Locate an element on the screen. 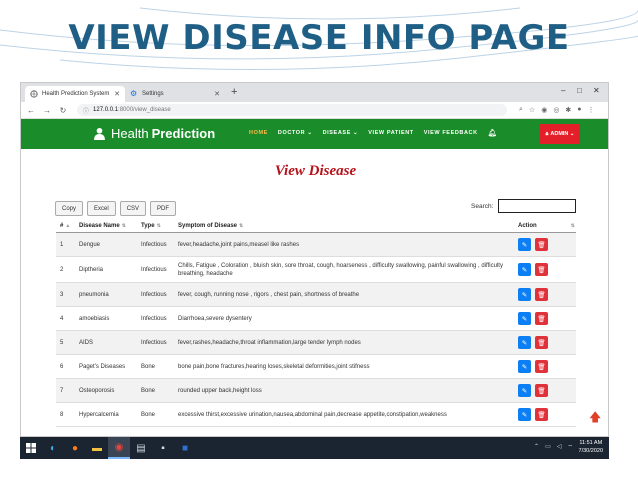 The height and width of the screenshot is (478, 638). extension-icon: ◎ is located at coordinates (556, 110).